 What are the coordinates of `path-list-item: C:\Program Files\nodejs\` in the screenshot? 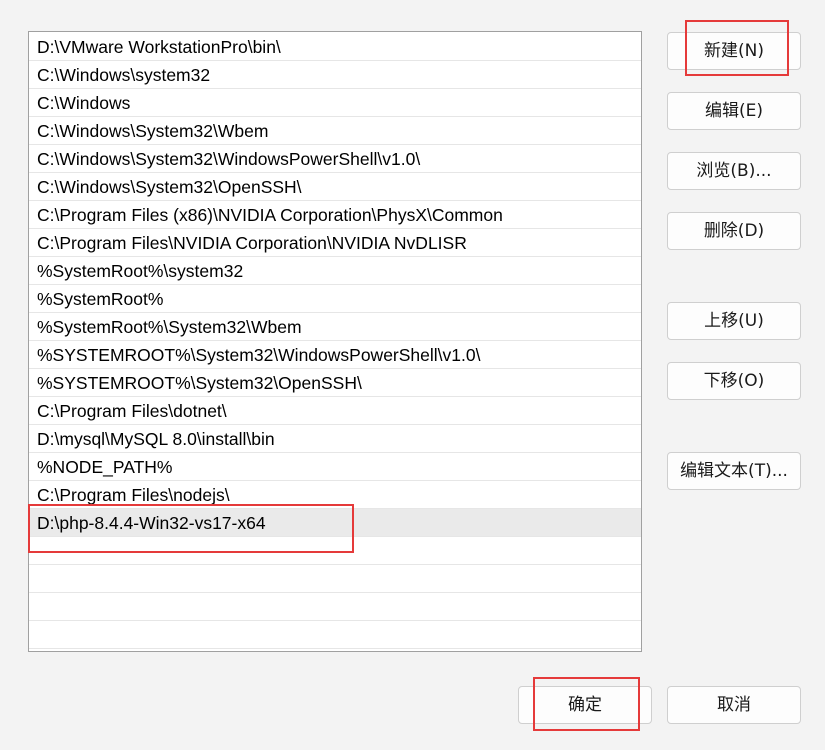 It's located at (335, 495).